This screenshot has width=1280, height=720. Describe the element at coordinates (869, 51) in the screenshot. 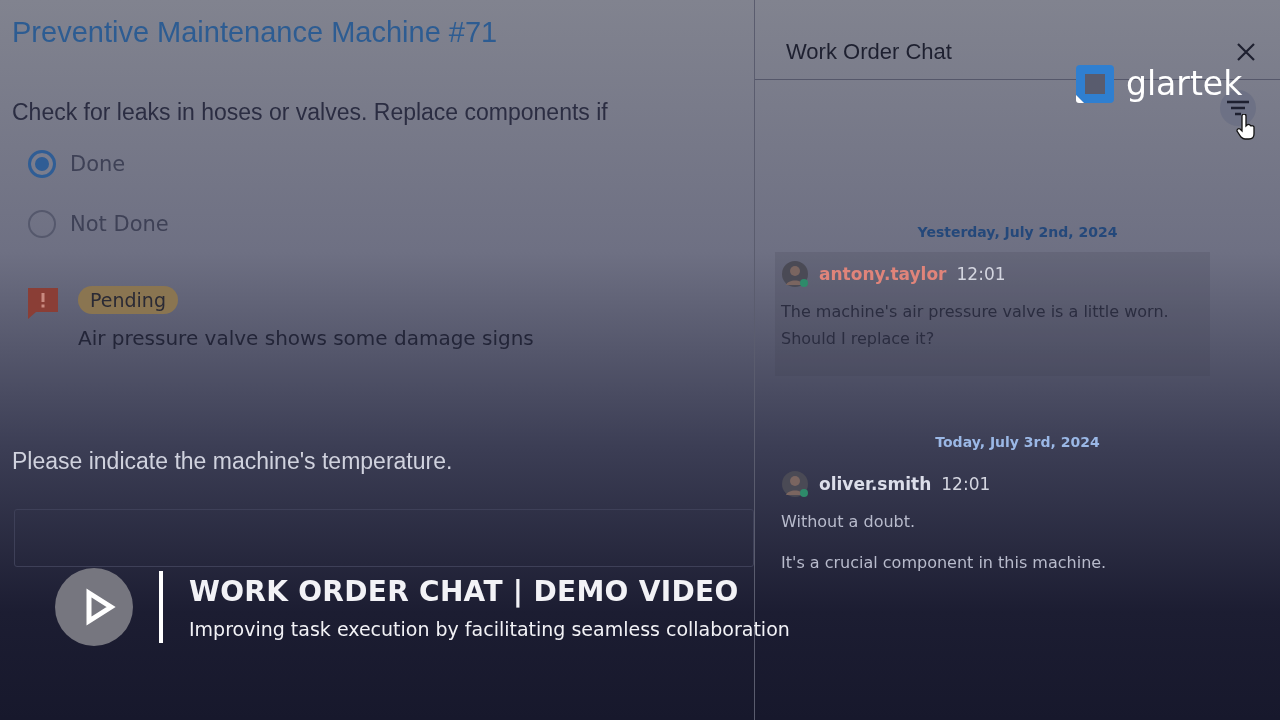

I see `chat-title: Work Order Chat` at that location.